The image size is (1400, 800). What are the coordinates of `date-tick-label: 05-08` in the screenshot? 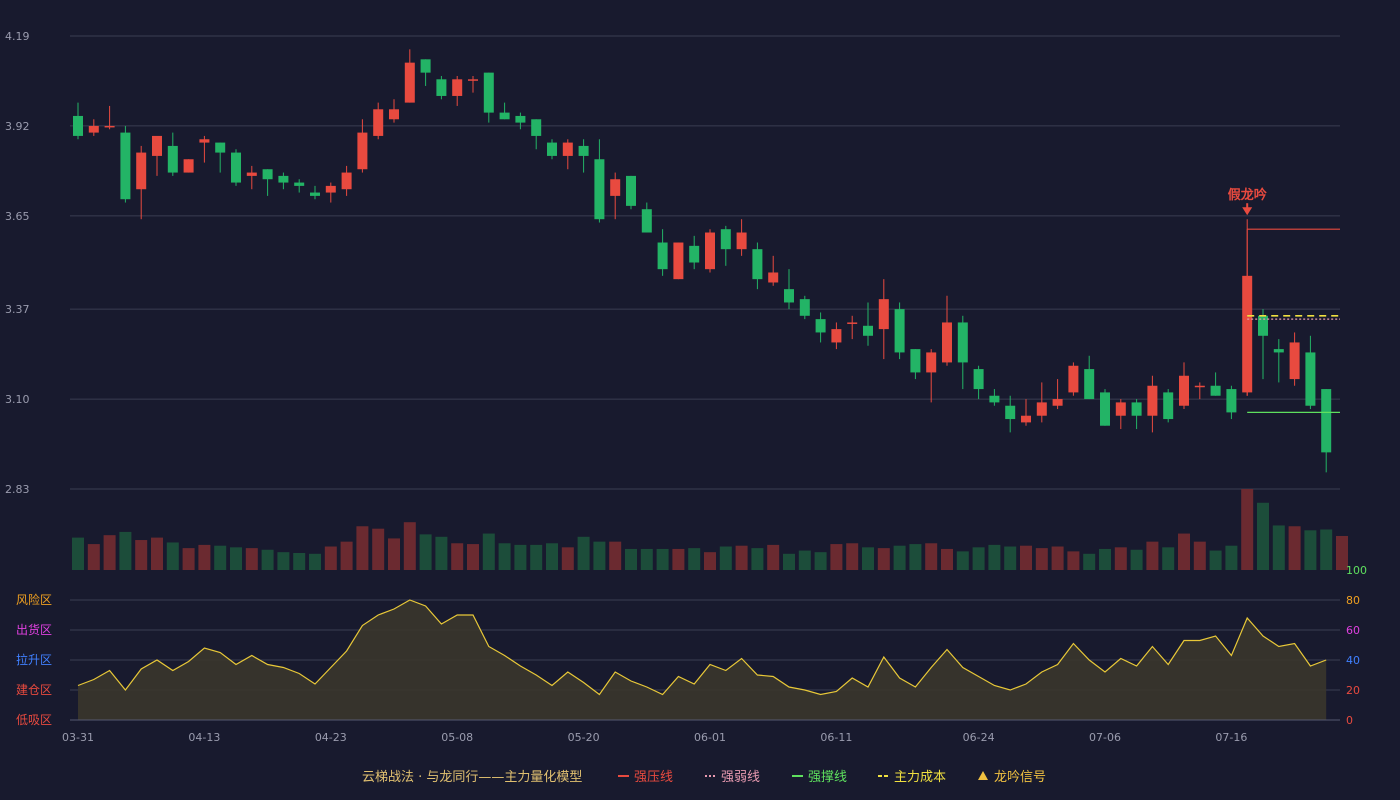 It's located at (457, 737).